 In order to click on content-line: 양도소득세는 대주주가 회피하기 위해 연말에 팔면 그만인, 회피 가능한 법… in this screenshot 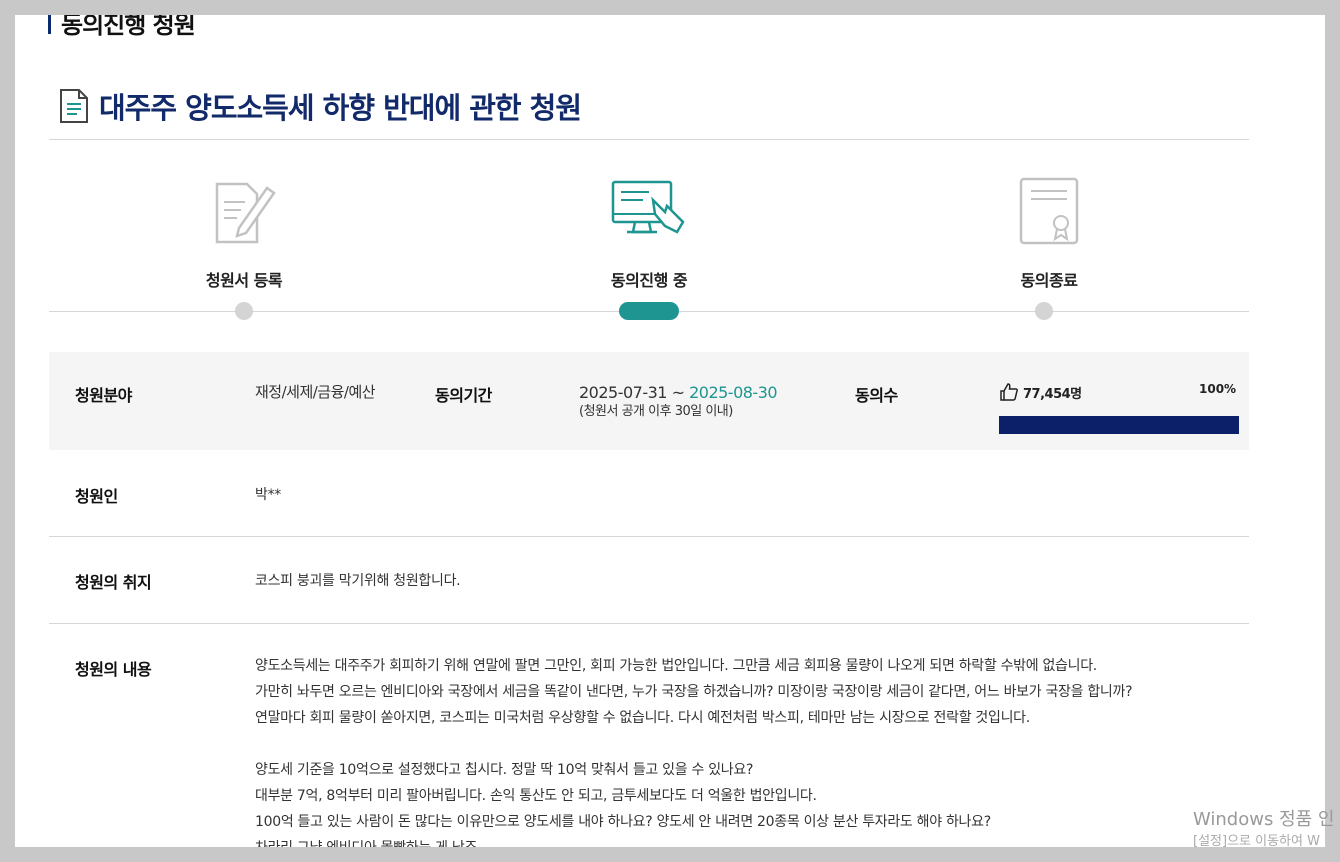, I will do `click(676, 666)`.